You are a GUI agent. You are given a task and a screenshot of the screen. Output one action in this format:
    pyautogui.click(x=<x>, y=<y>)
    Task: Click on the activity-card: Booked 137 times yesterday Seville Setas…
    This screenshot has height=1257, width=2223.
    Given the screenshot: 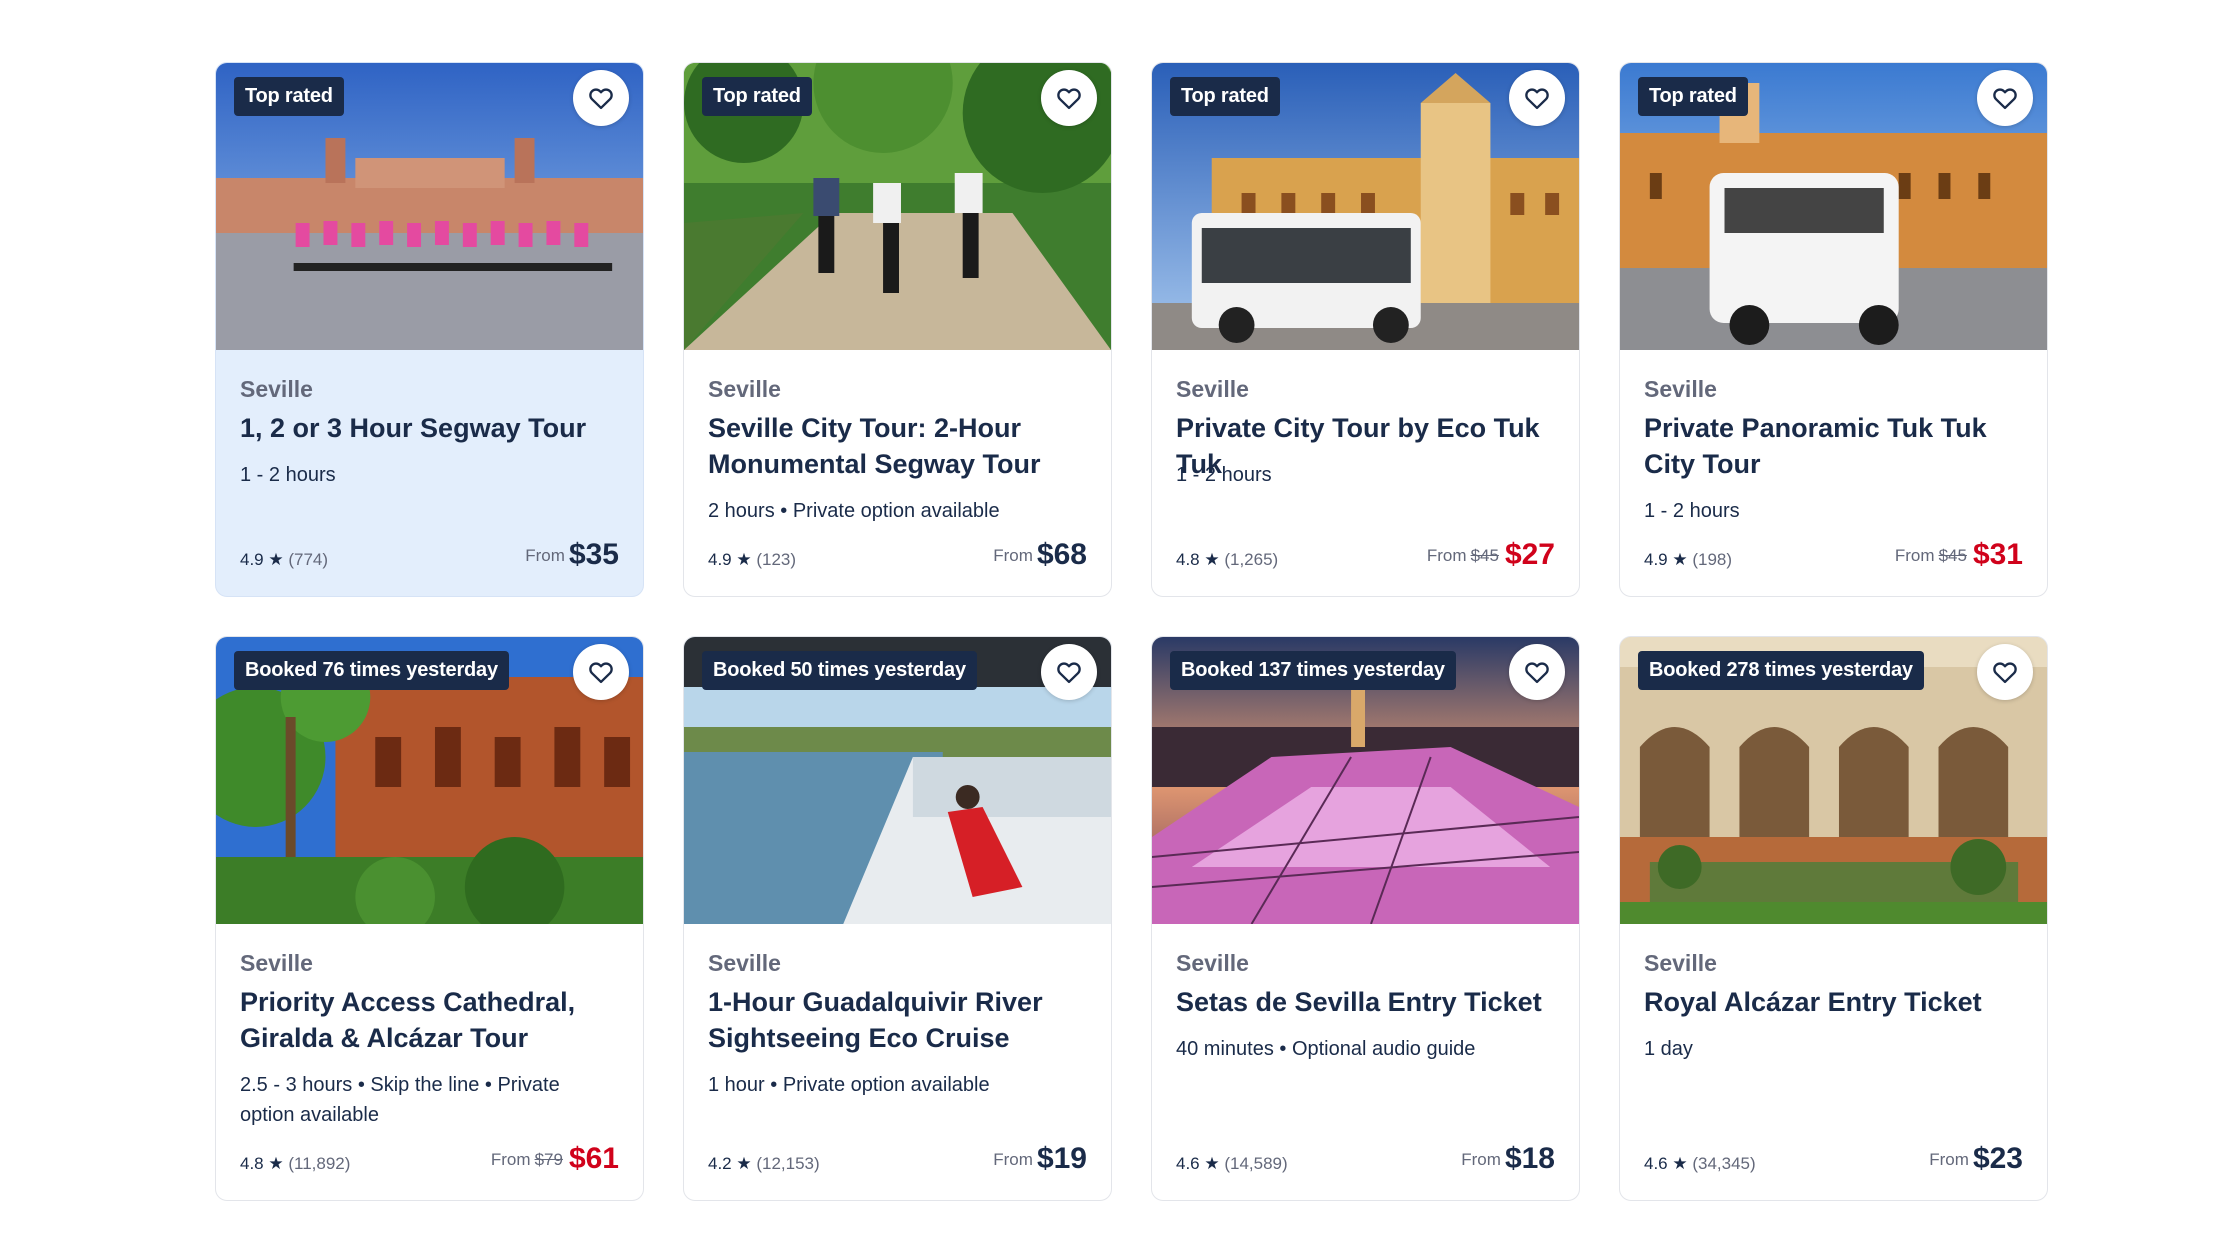 What is the action you would take?
    pyautogui.click(x=1365, y=918)
    